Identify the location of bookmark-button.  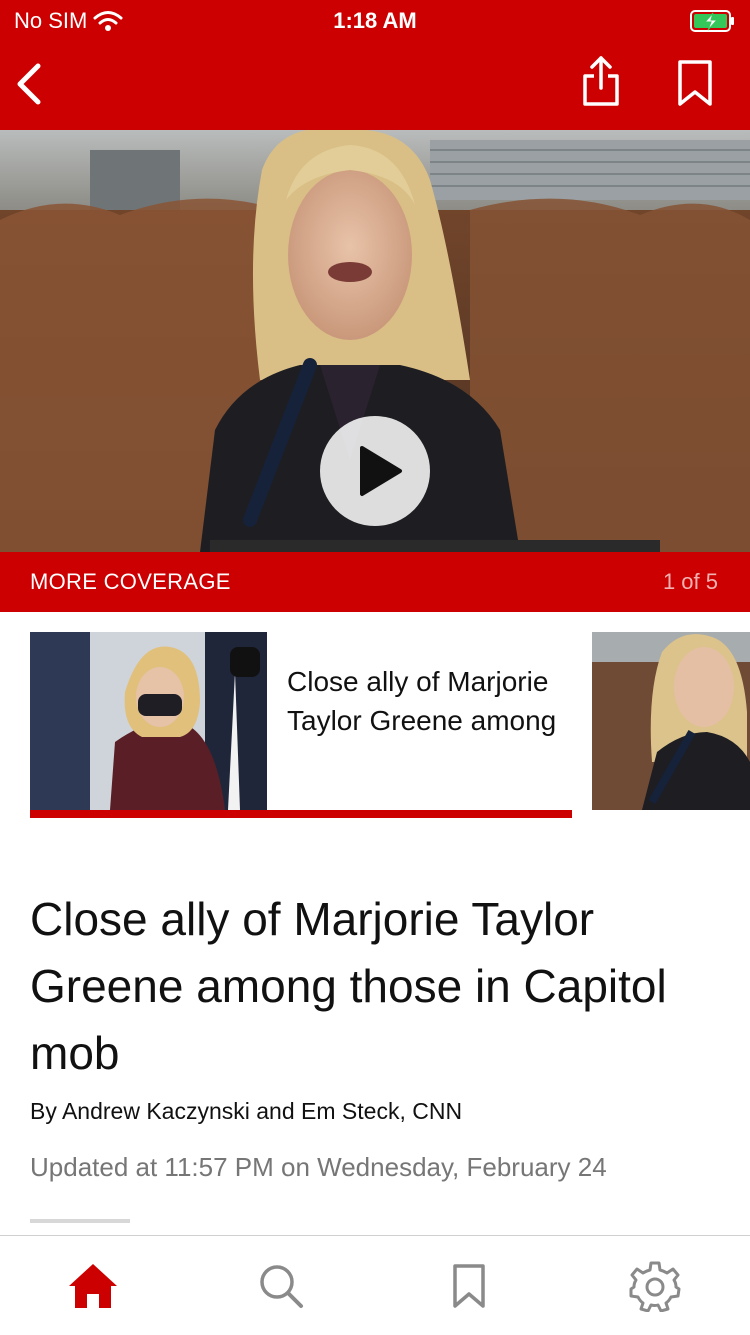
(695, 84).